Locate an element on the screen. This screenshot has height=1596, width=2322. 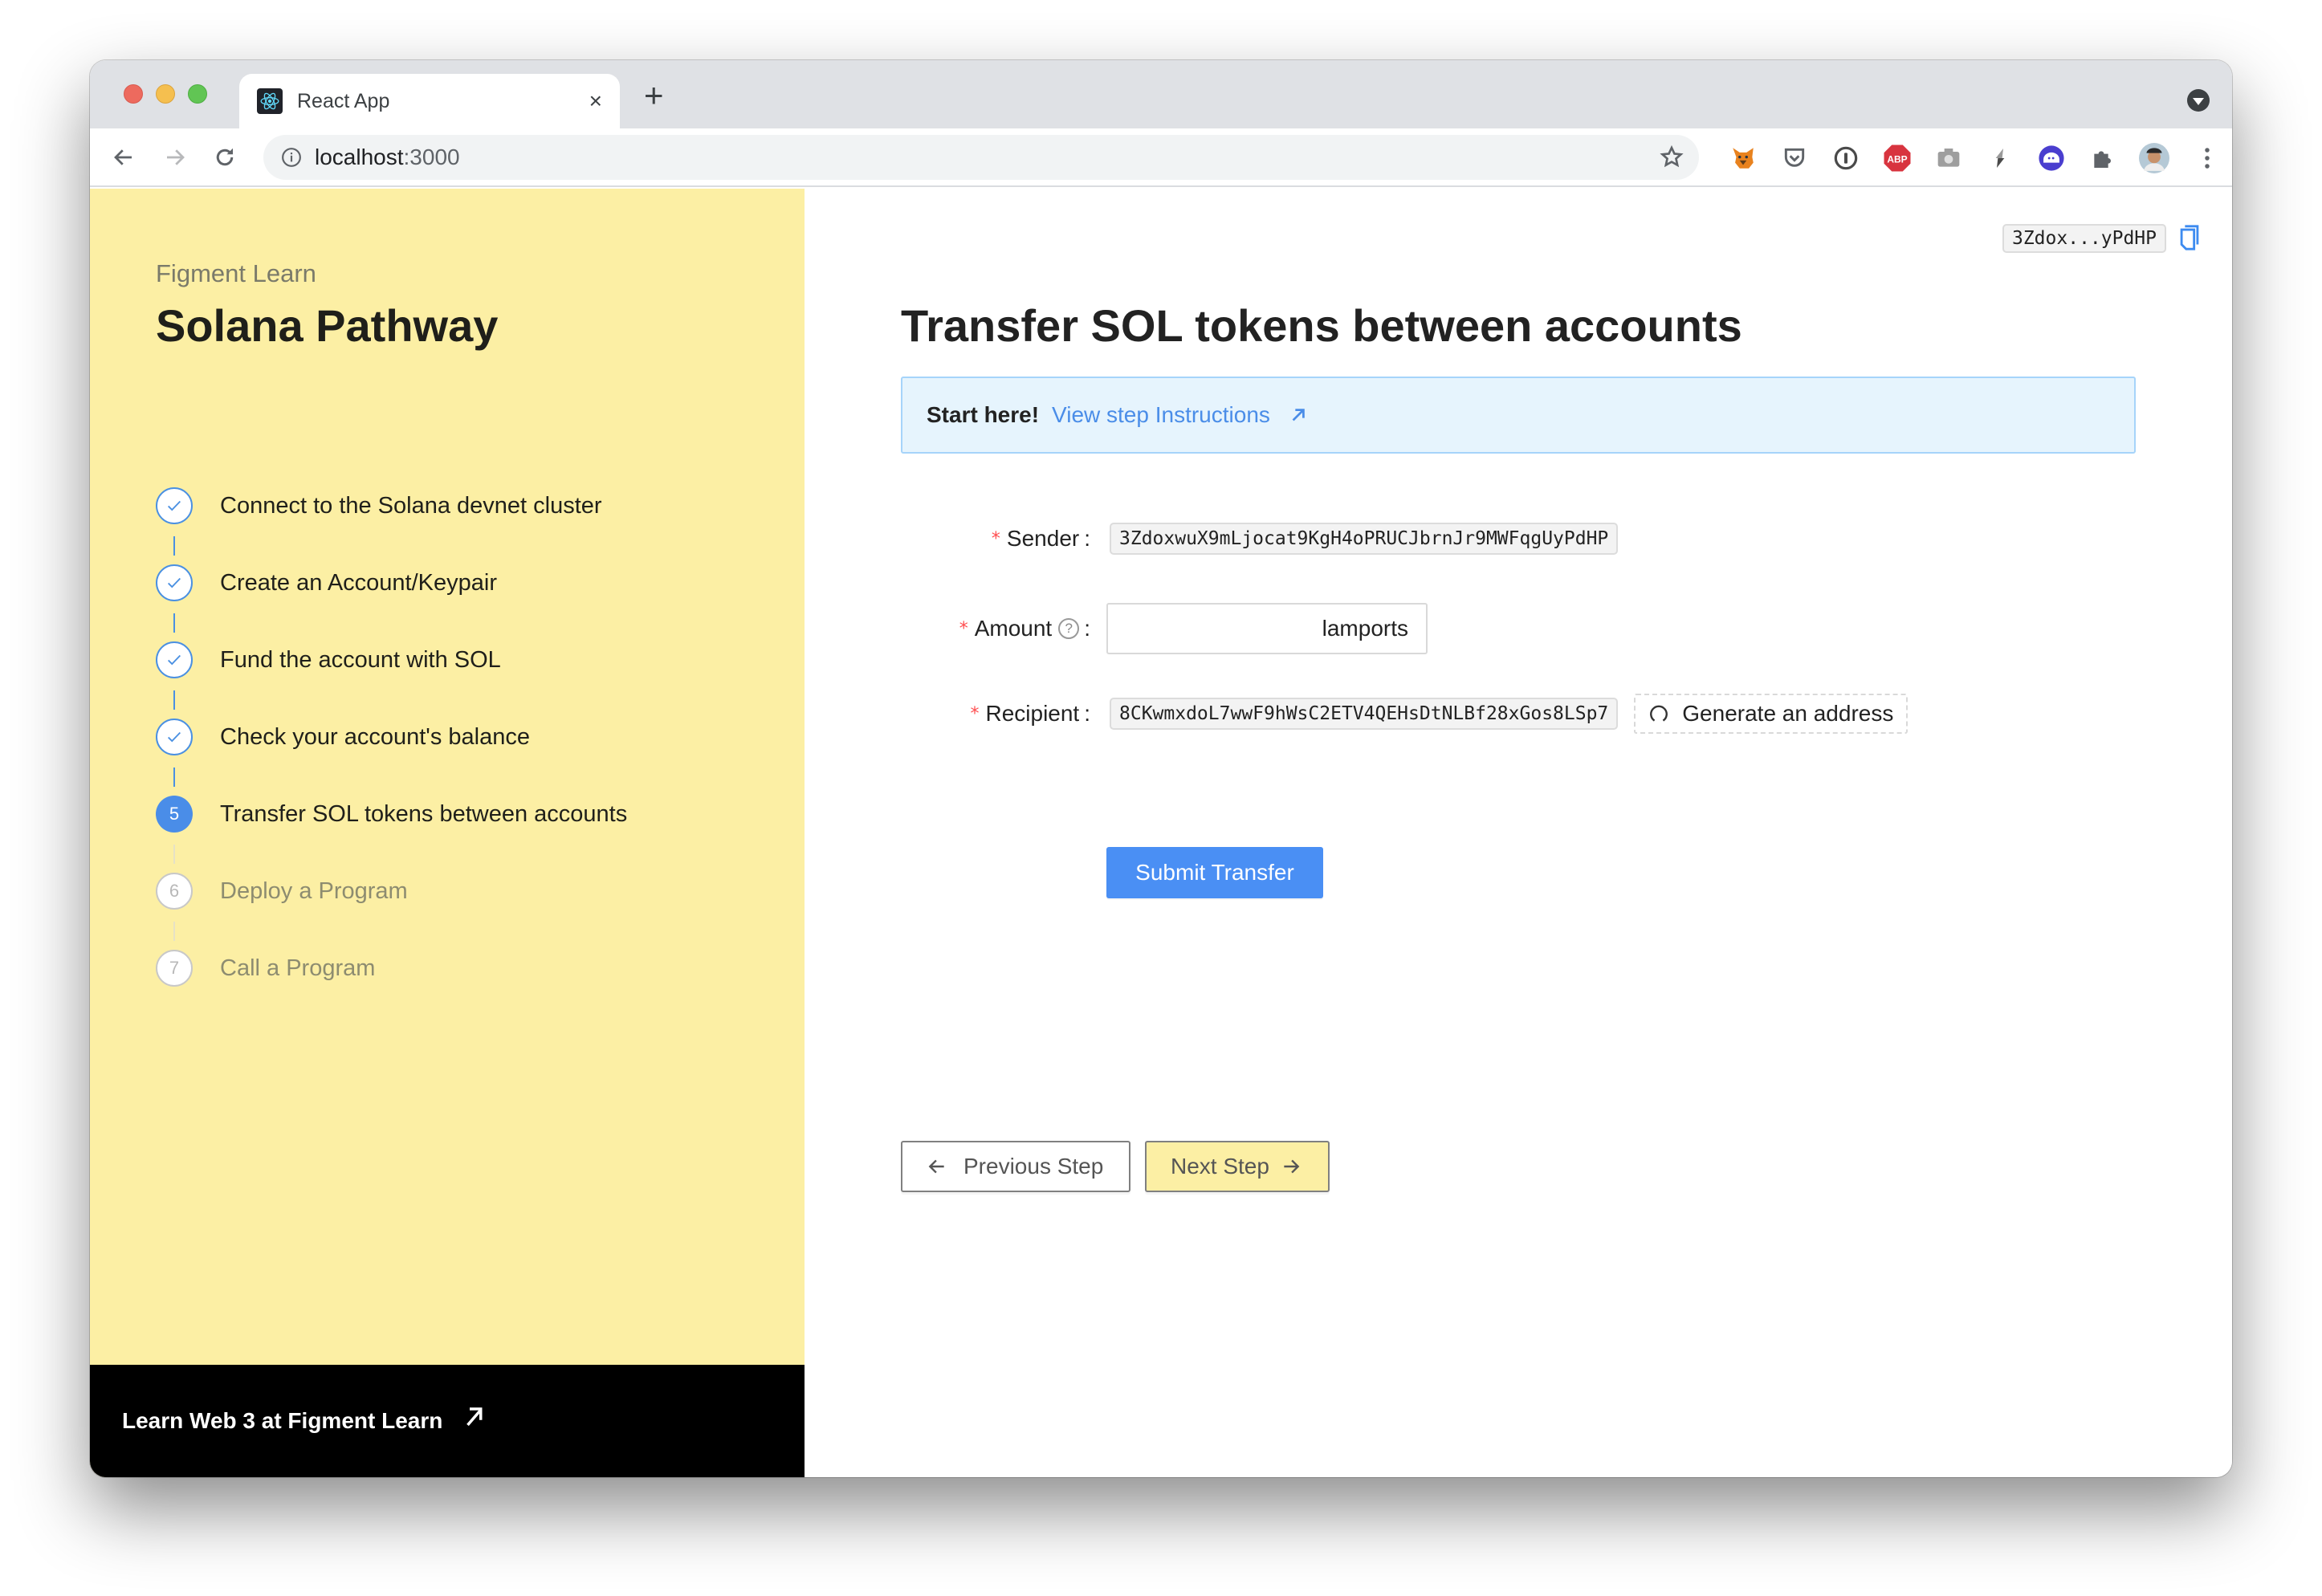
adblock-plus-icon: ABP is located at coordinates (1897, 158).